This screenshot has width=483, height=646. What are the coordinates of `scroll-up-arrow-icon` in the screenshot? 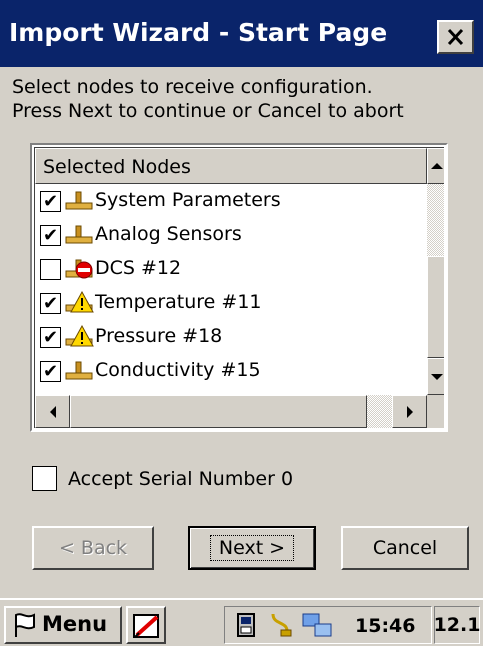 It's located at (437, 166).